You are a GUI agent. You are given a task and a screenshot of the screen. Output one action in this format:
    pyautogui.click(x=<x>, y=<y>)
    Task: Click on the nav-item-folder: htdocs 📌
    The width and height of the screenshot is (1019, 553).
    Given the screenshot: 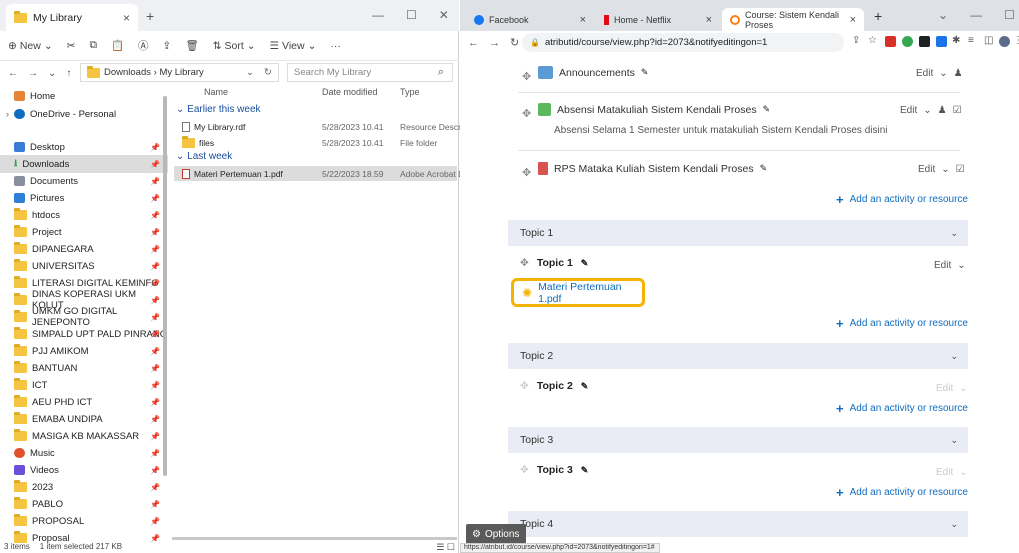 What is the action you would take?
    pyautogui.click(x=84, y=215)
    